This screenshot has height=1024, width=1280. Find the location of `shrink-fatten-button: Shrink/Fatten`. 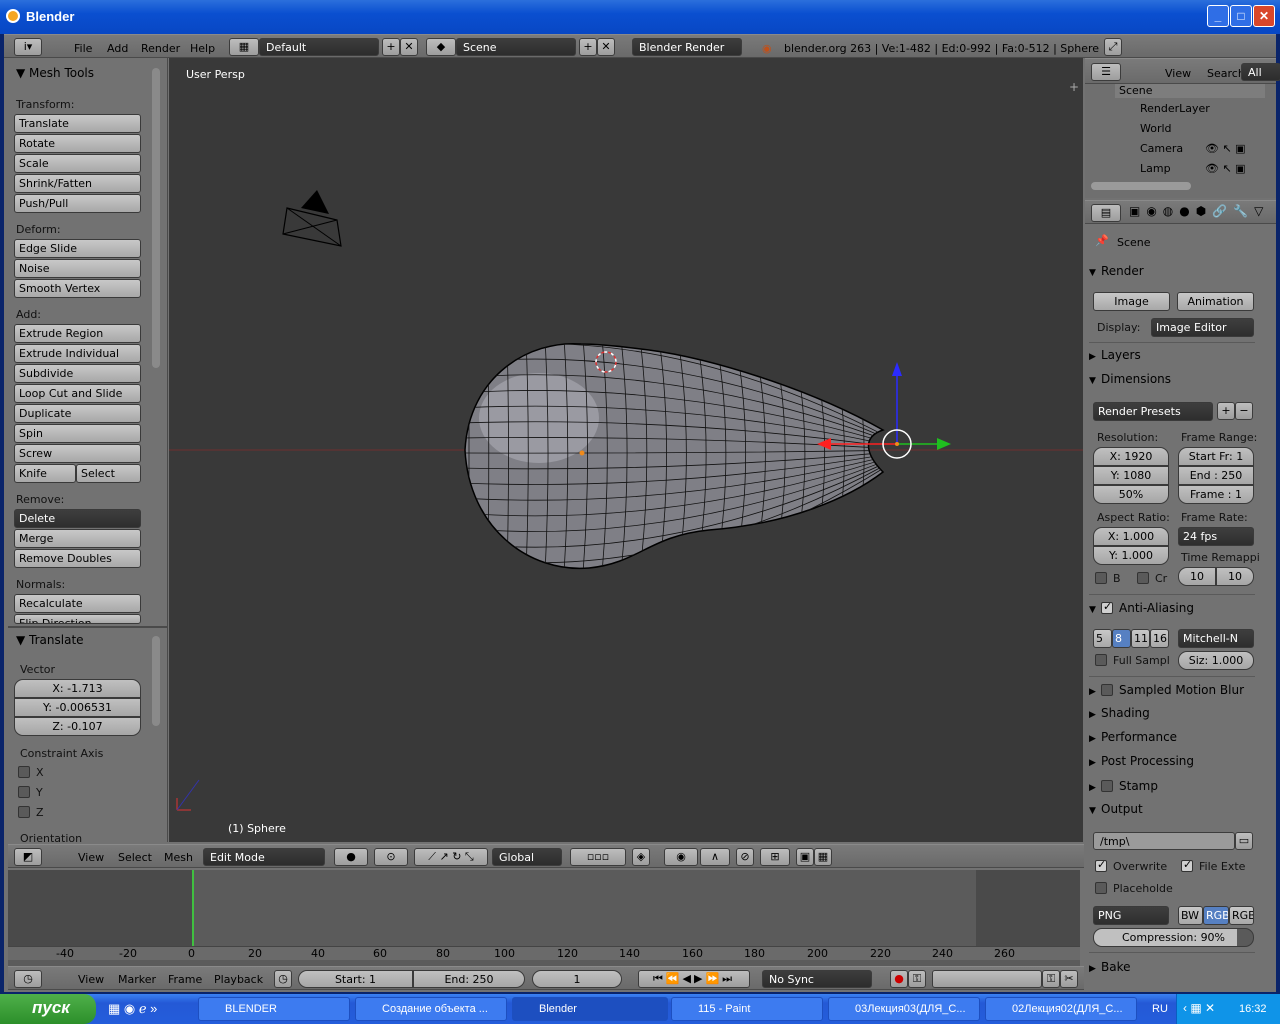

shrink-fatten-button: Shrink/Fatten is located at coordinates (77, 183).